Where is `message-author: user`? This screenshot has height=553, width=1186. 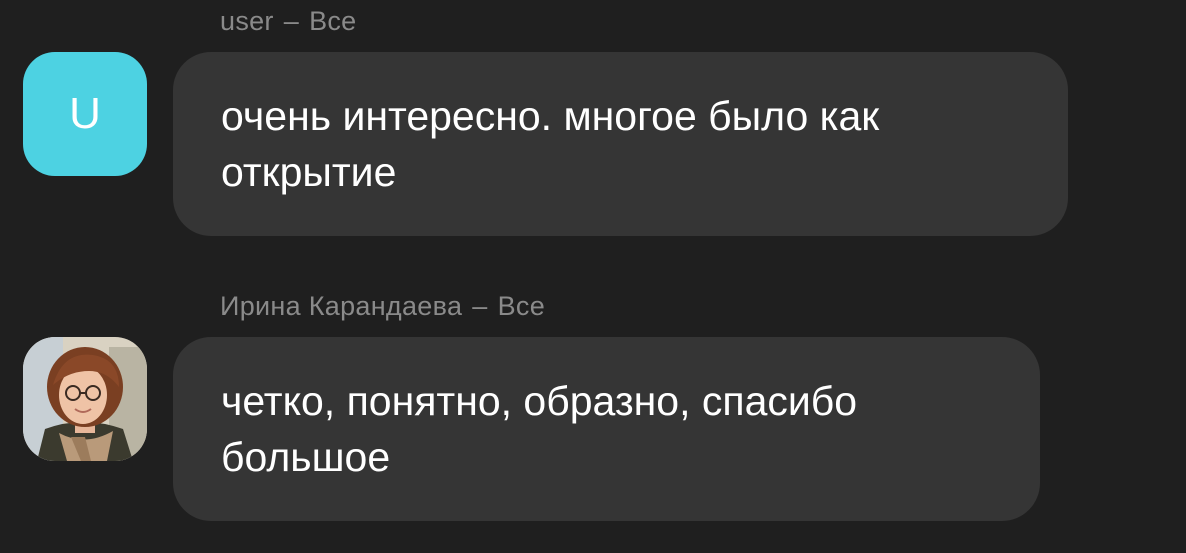
message-author: user is located at coordinates (247, 21).